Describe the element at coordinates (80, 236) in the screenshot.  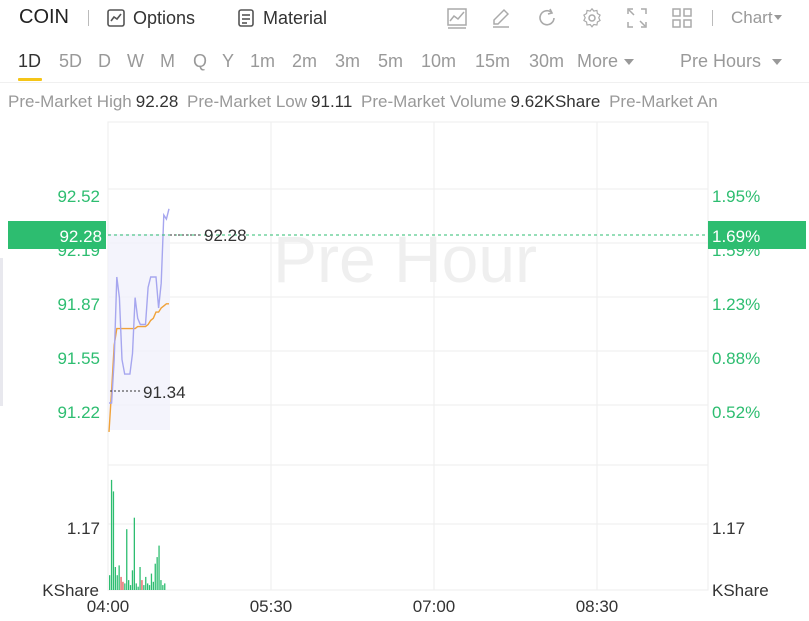
I see `current-price-value: 92.28` at that location.